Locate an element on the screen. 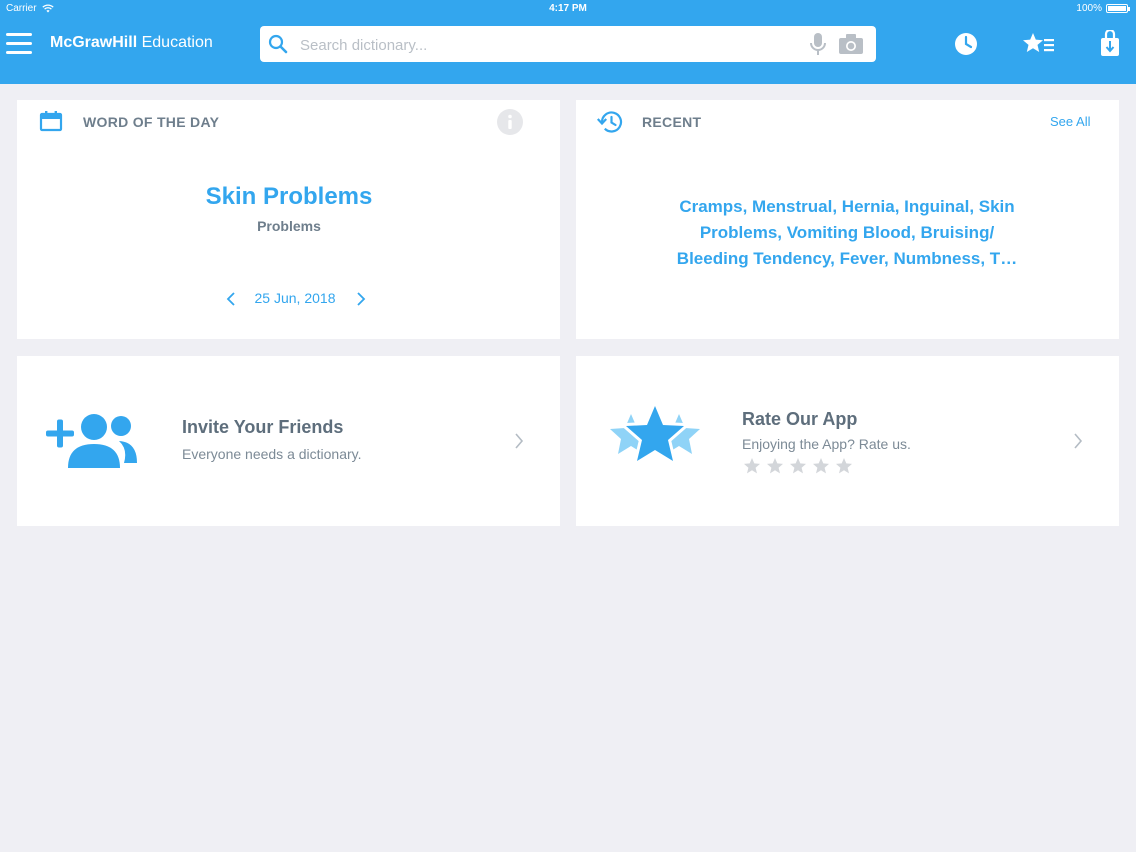 The image size is (1136, 852). favorites-list-icon is located at coordinates (1039, 44).